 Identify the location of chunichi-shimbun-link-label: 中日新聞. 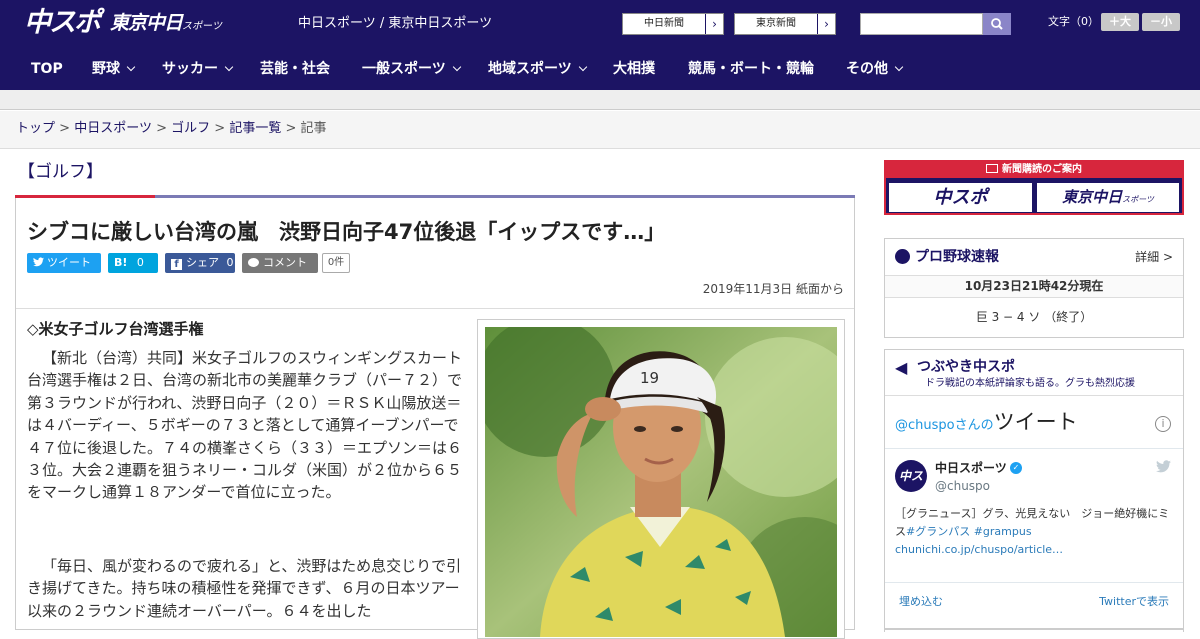
(664, 23).